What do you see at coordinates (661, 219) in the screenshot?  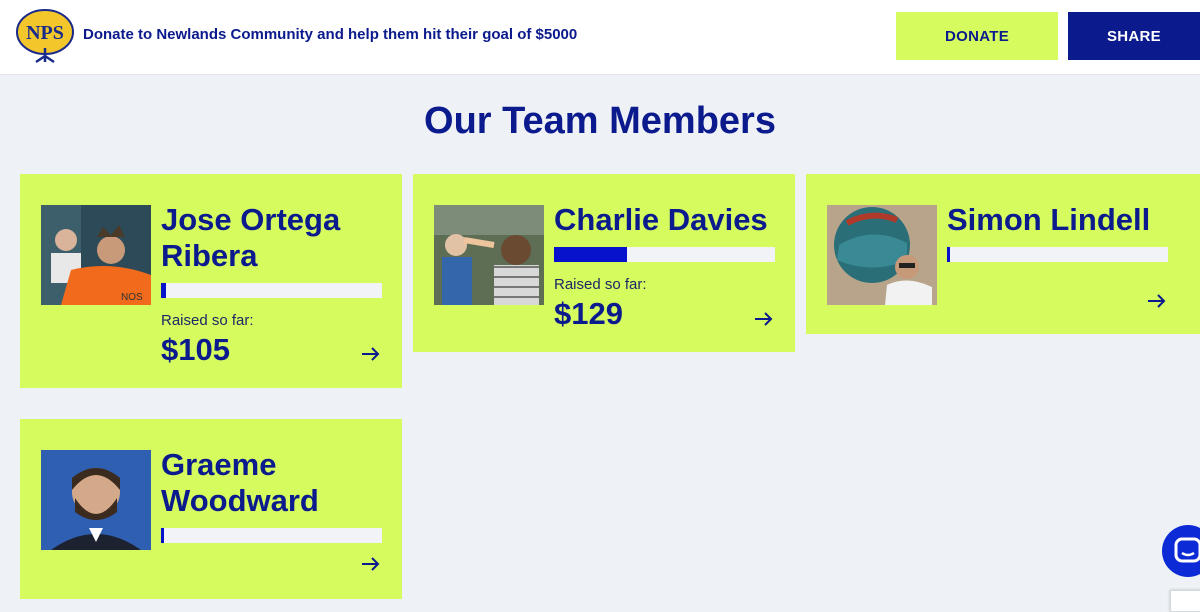 I see `member-name: Charlie Davies` at bounding box center [661, 219].